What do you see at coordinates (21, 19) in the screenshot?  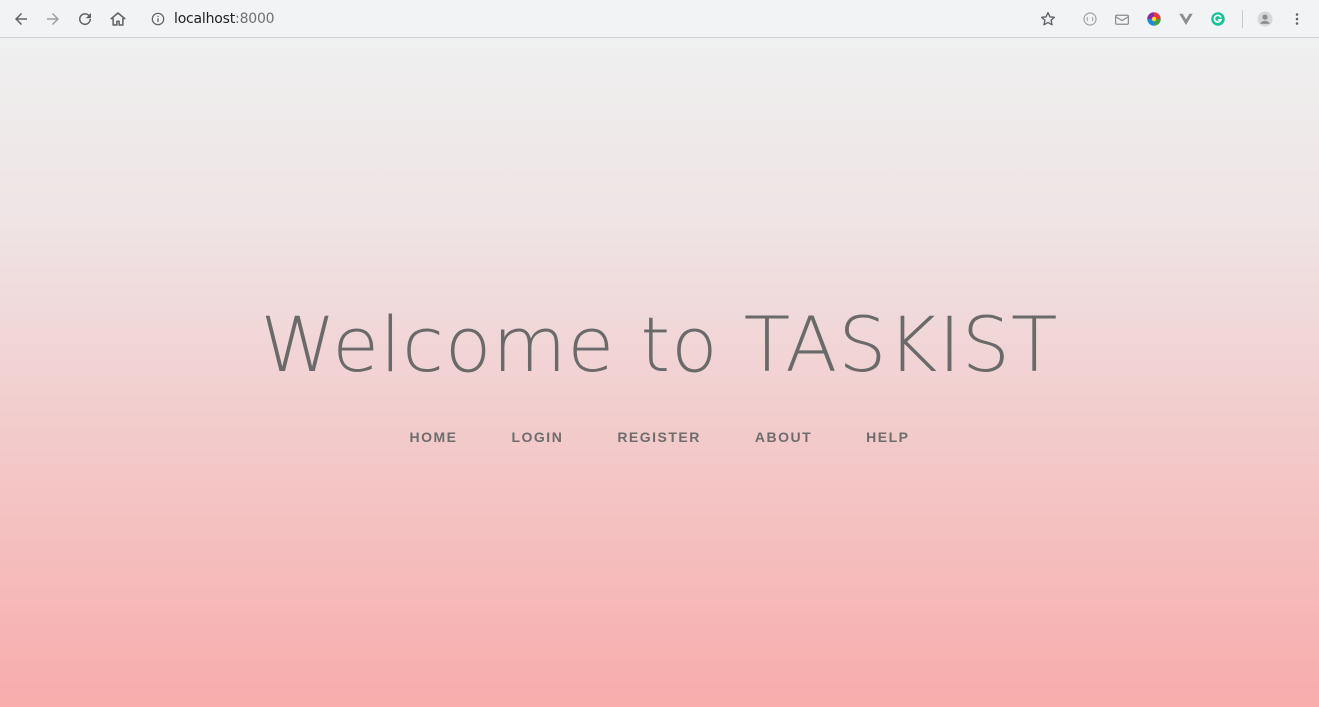 I see `back-arrow-icon` at bounding box center [21, 19].